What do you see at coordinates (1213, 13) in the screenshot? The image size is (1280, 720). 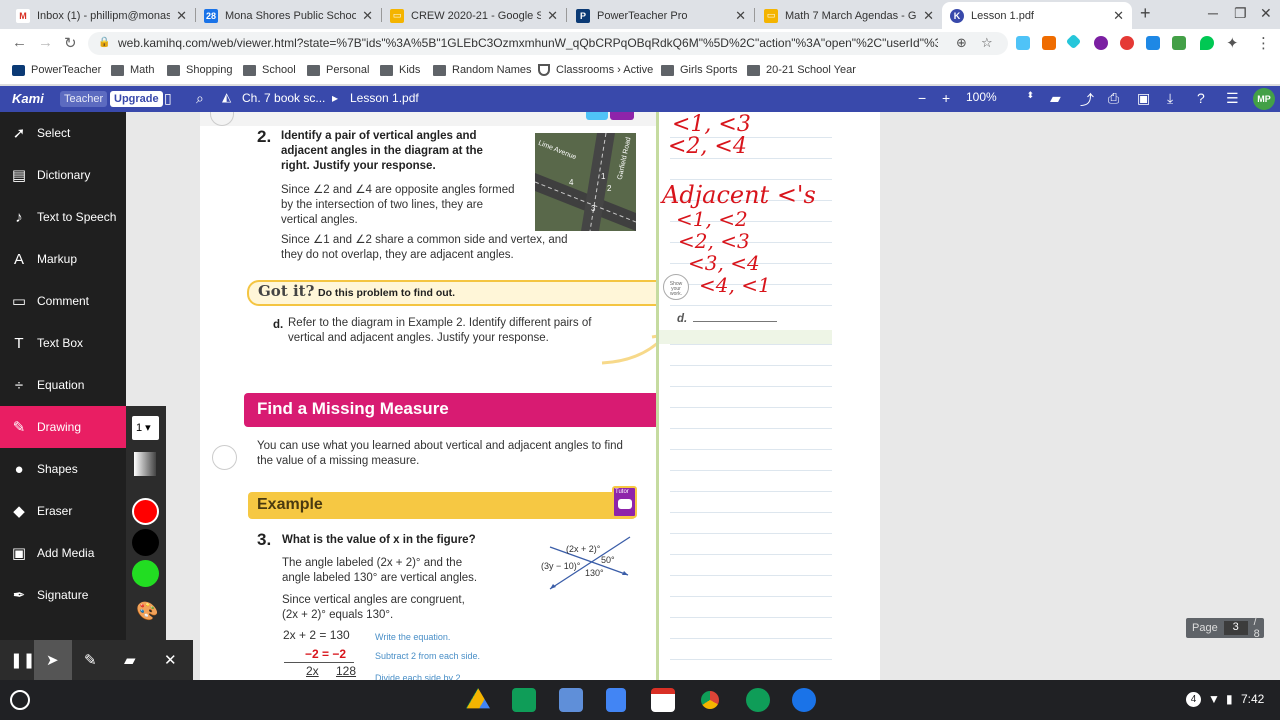 I see `minimize-icon: ─` at bounding box center [1213, 13].